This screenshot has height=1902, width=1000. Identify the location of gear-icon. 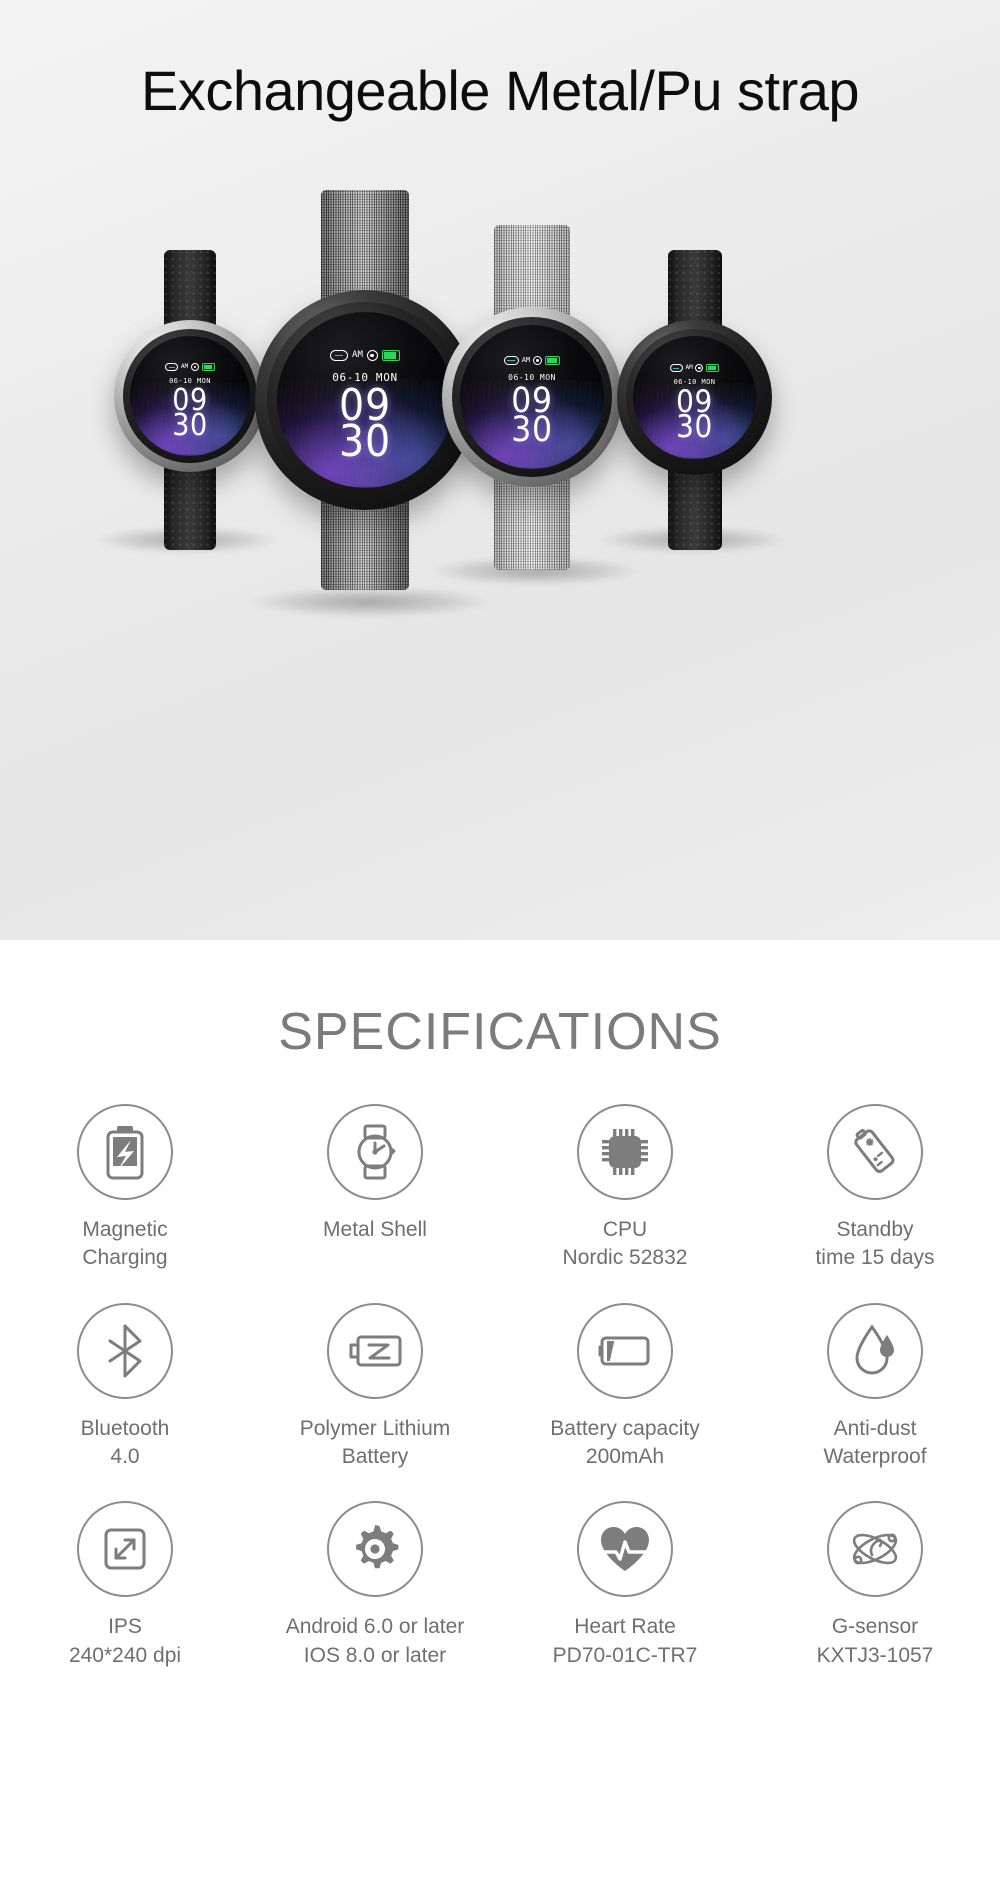
(375, 1549).